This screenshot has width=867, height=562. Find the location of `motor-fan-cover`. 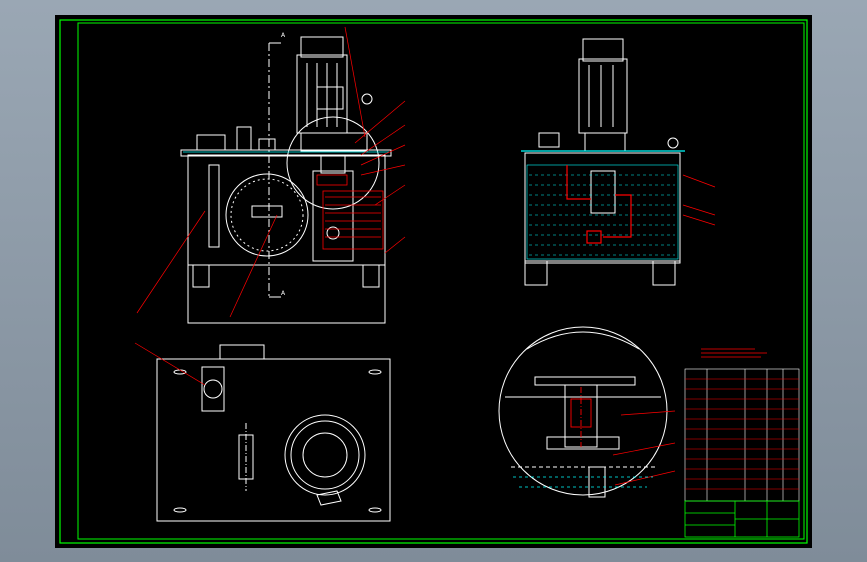

motor-fan-cover is located at coordinates (322, 47).